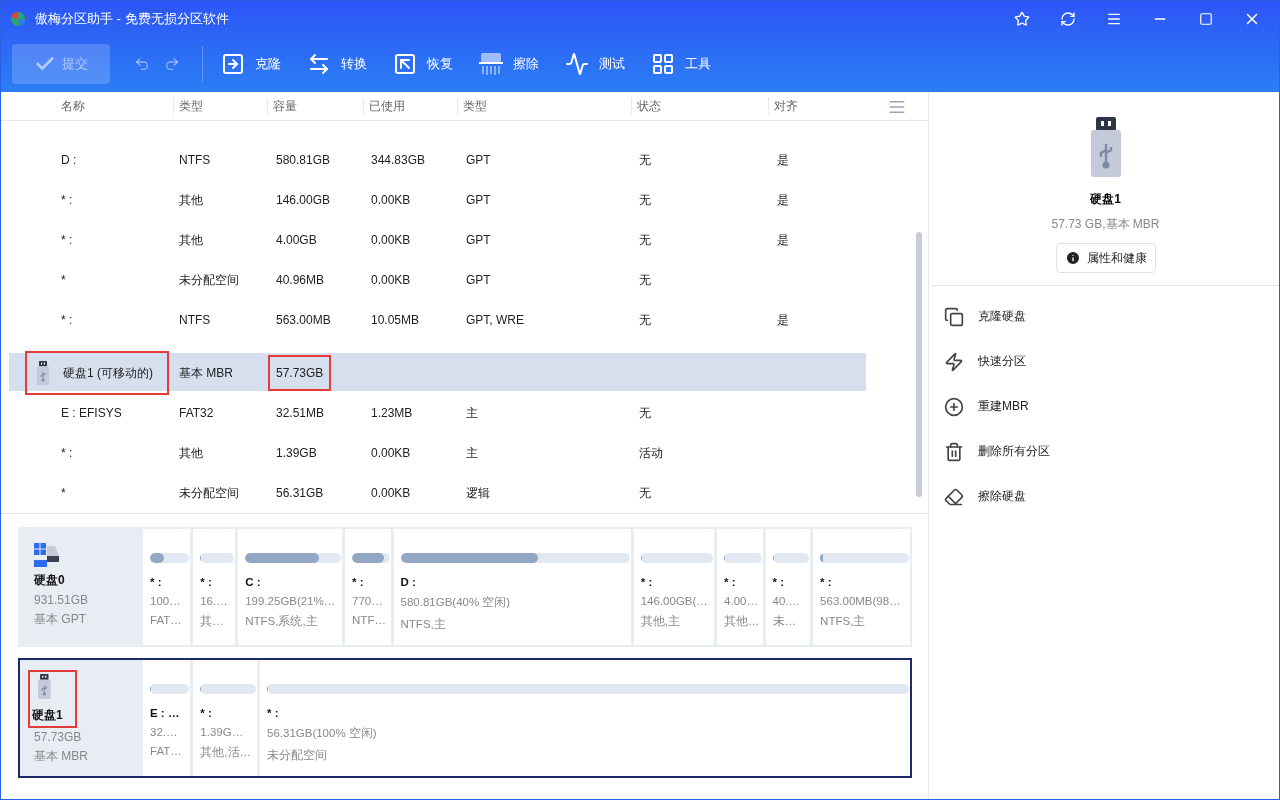 This screenshot has width=1280, height=800. I want to click on table-cell: * :, so click(67, 200).